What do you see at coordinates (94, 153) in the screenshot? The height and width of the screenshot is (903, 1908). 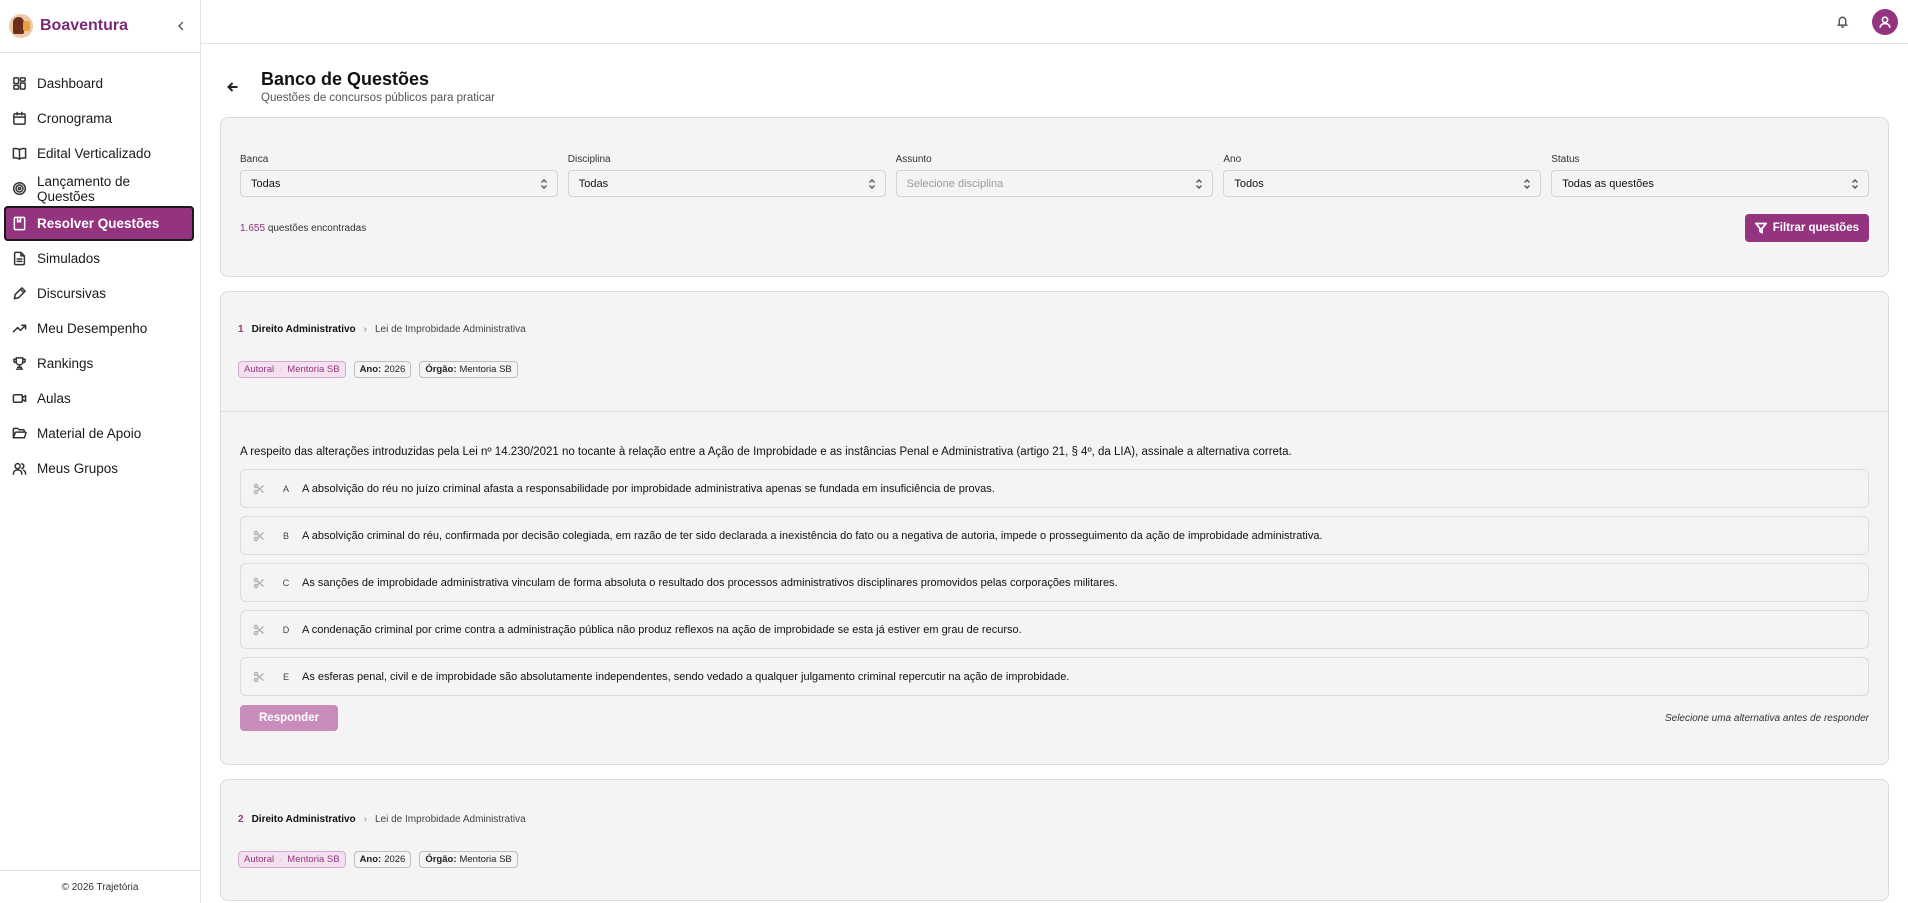 I see `sidebar-item-label: Edital Verticalizado` at bounding box center [94, 153].